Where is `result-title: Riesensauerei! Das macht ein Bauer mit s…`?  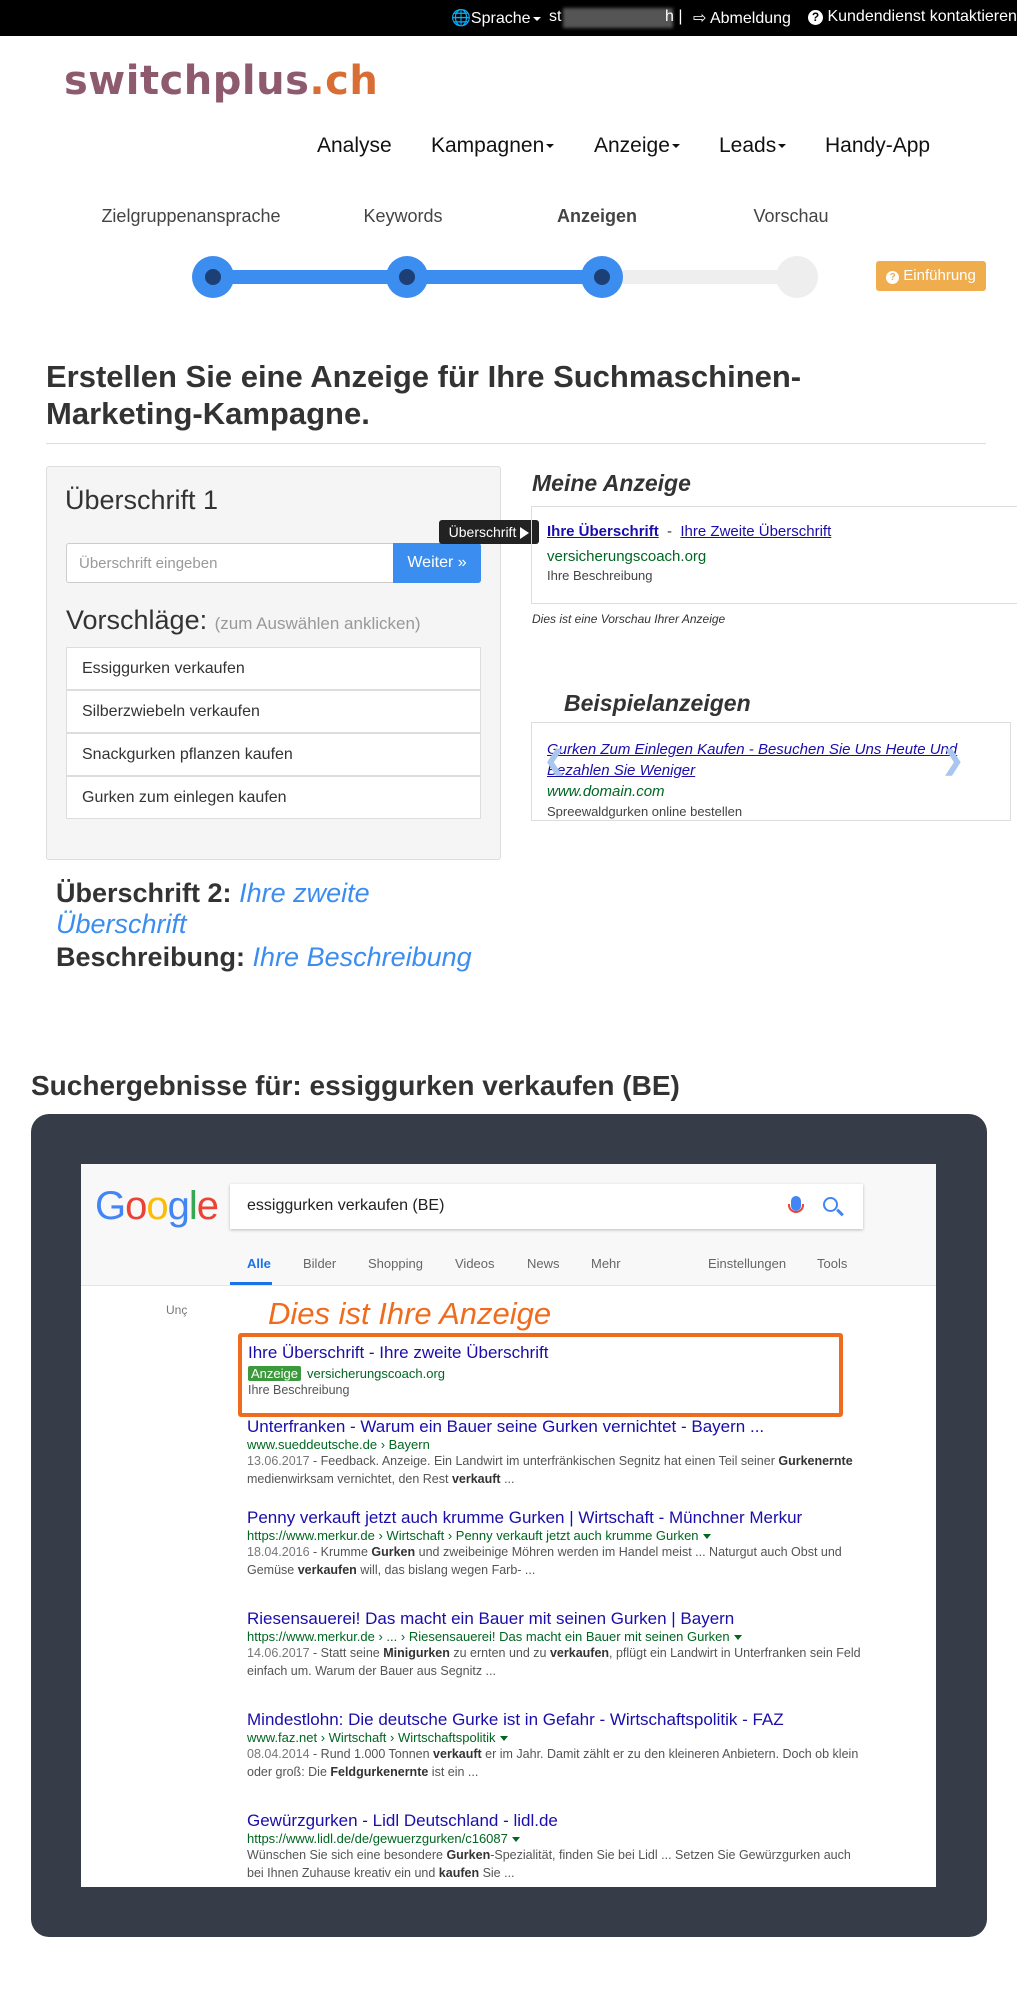
result-title: Riesensauerei! Das macht ein Bauer mit s… is located at coordinates (557, 1619).